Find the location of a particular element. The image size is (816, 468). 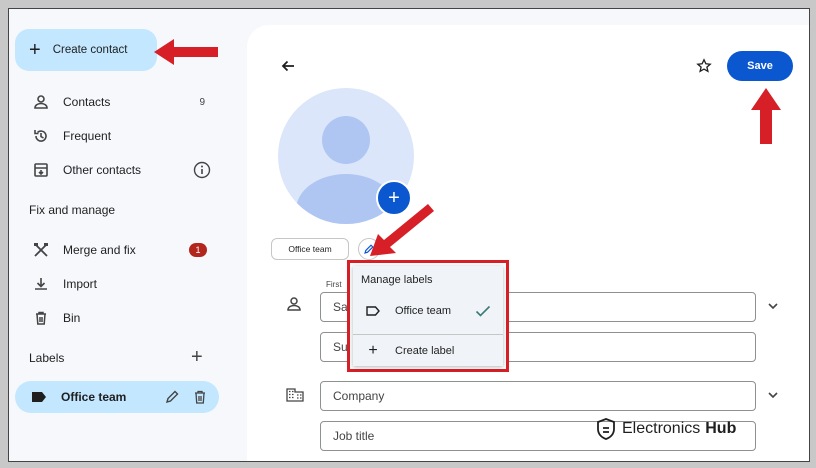

job-title-placeholder: Job title is located at coordinates (354, 436).